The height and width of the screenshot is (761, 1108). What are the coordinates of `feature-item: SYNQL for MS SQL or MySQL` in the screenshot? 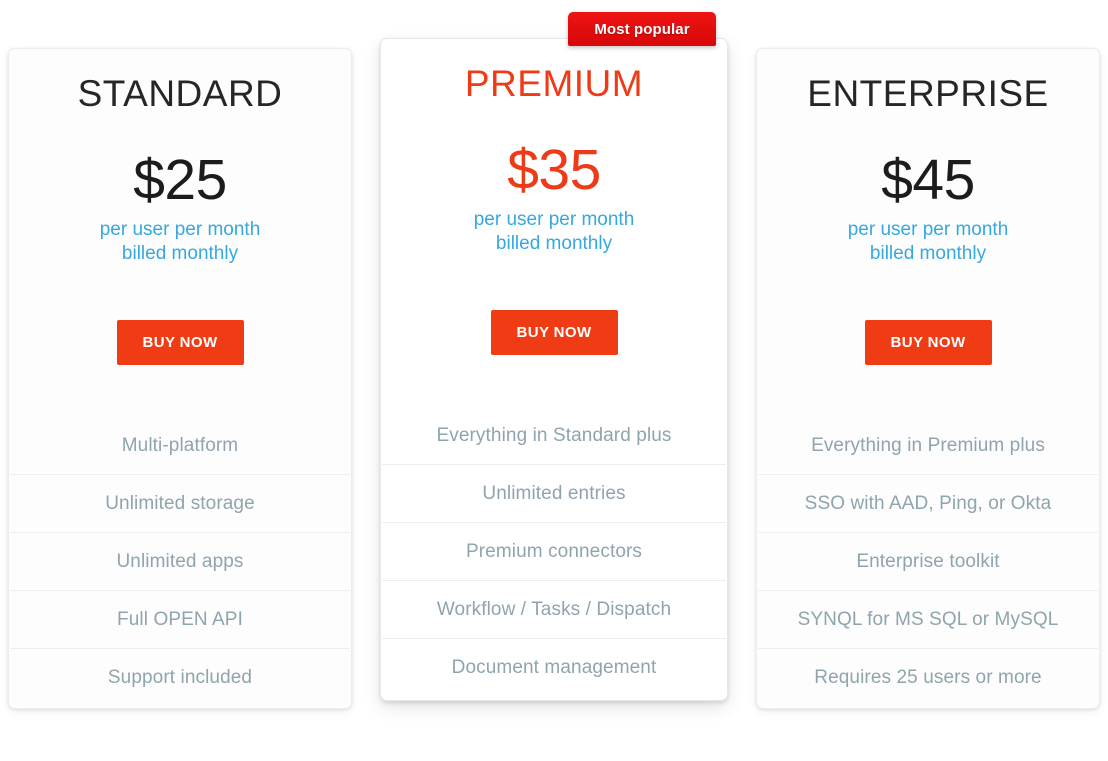 It's located at (928, 619).